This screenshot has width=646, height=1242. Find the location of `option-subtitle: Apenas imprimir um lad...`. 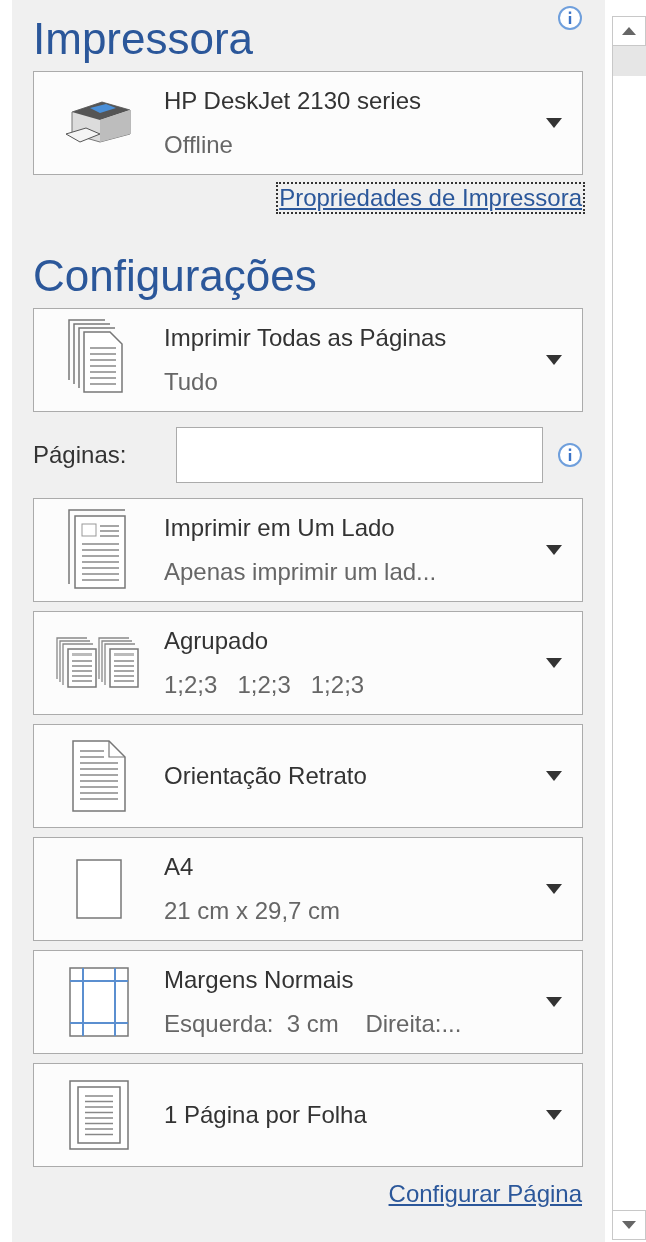

option-subtitle: Apenas imprimir um lad... is located at coordinates (301, 572).